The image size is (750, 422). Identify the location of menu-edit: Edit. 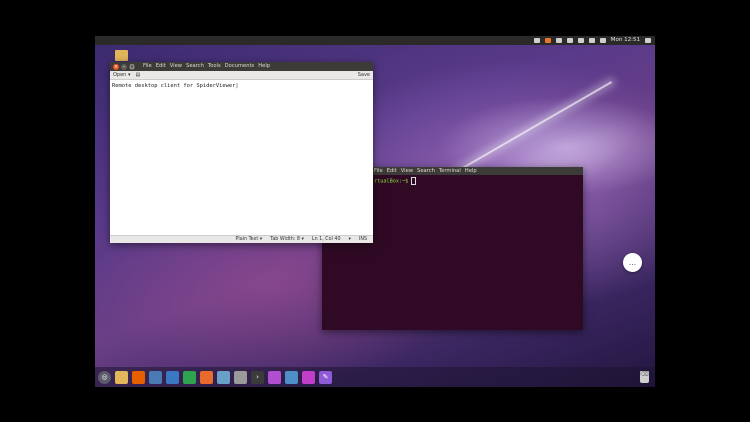
(161, 66).